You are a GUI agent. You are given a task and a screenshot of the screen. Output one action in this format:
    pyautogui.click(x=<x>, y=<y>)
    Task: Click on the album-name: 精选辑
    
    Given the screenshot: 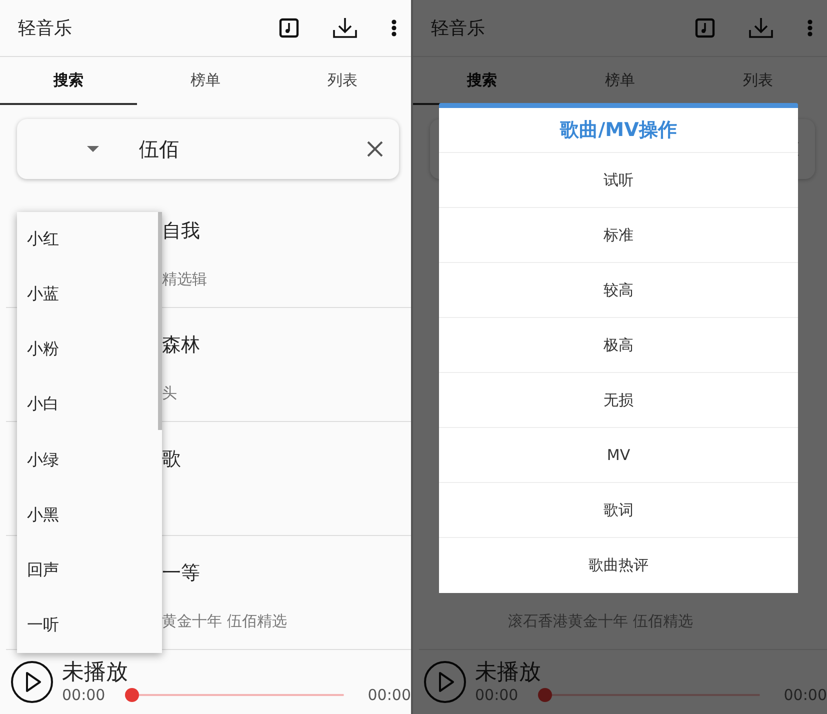 What is the action you would take?
    pyautogui.click(x=185, y=279)
    